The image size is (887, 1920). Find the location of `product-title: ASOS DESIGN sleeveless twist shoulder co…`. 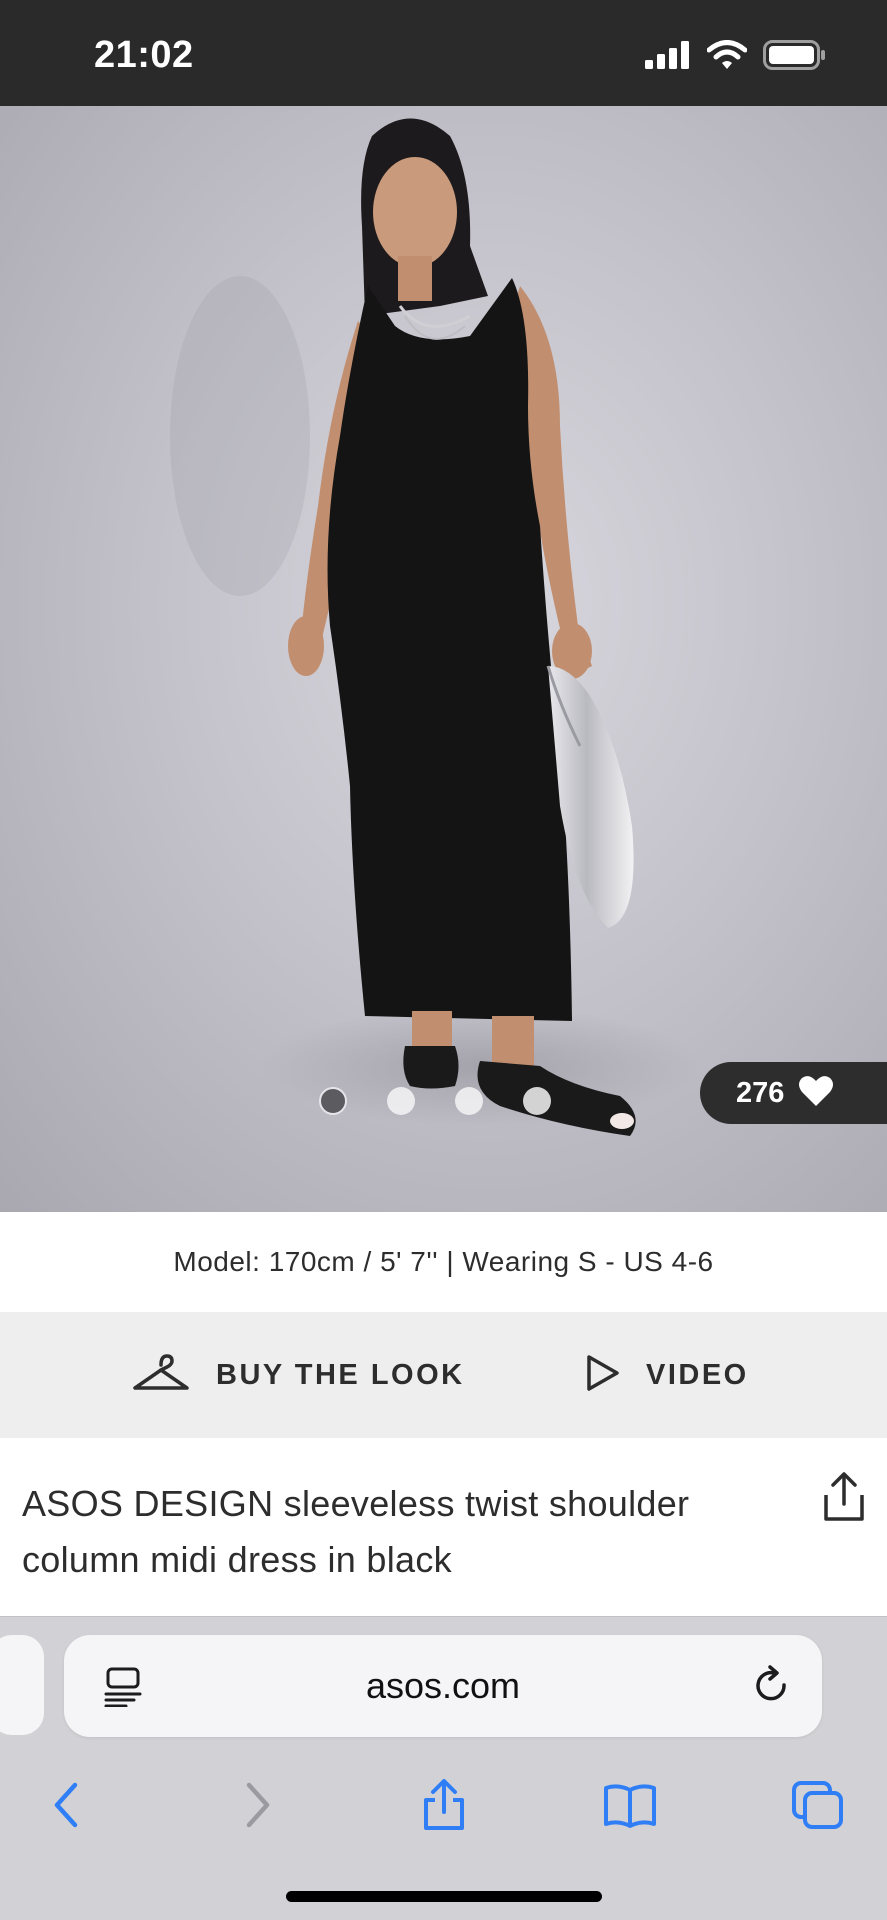

product-title: ASOS DESIGN sleeveless twist shoulder co… is located at coordinates (356, 1531).